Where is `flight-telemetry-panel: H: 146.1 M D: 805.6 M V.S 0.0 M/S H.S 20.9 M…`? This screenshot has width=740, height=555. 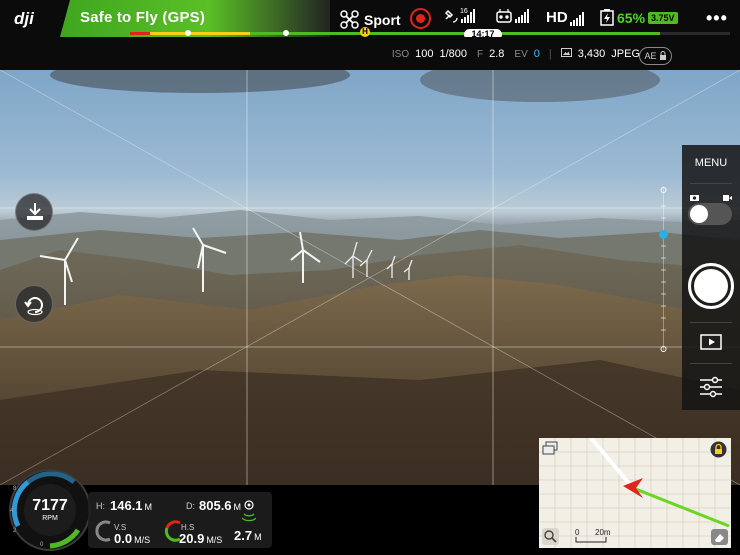 flight-telemetry-panel: H: 146.1 M D: 805.6 M V.S 0.0 M/S H.S 20.9 M… is located at coordinates (180, 520).